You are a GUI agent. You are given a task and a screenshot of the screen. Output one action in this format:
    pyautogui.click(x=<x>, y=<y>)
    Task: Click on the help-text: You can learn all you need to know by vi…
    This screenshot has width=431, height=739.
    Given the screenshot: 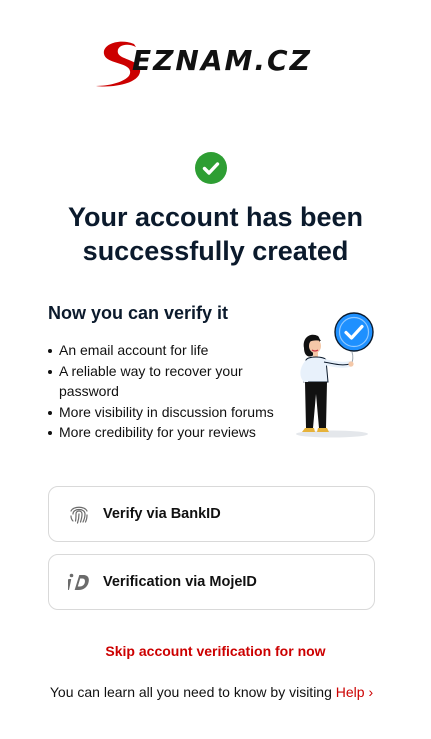 What is the action you would take?
    pyautogui.click(x=190, y=692)
    